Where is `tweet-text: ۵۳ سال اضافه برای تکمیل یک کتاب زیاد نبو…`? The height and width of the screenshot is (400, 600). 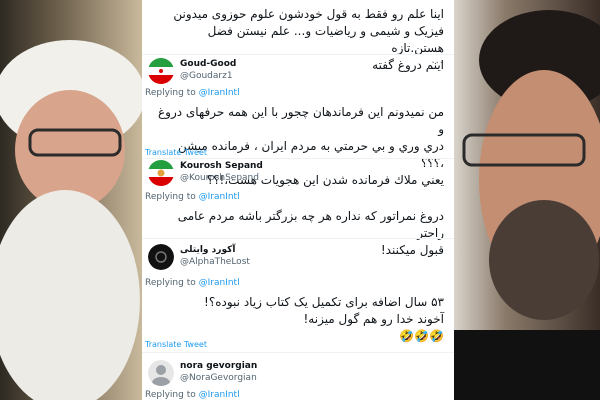 tweet-text: ۵۳ سال اضافه برای تکمیل یک کتاب زیاد نبو… is located at coordinates (298, 319).